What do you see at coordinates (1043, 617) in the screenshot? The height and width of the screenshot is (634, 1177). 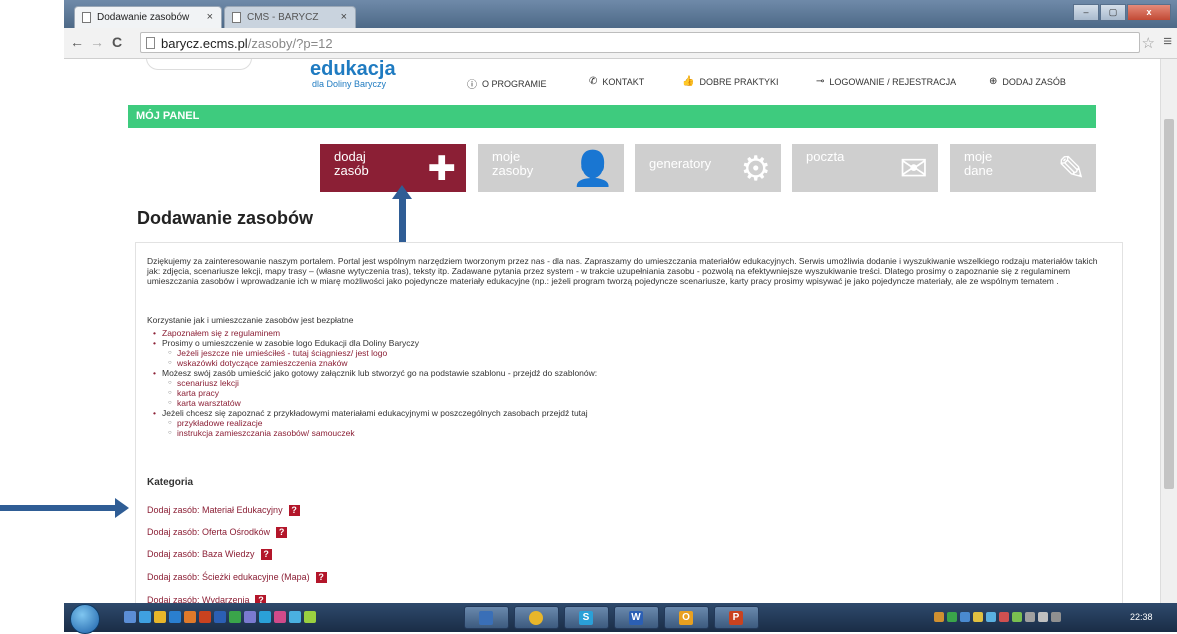 I see `volume-icon` at bounding box center [1043, 617].